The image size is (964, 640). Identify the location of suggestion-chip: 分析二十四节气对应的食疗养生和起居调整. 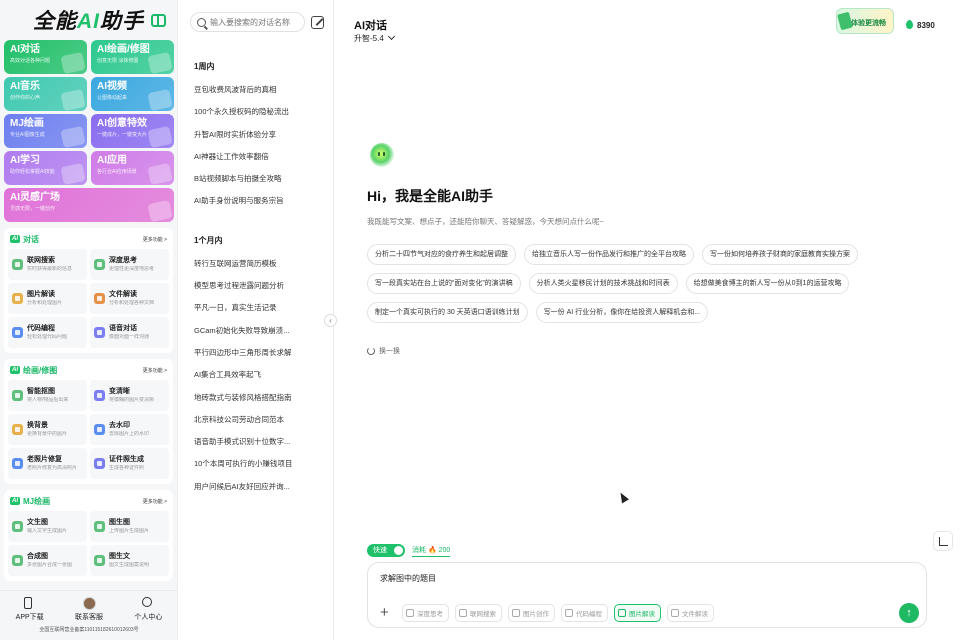
(441, 254).